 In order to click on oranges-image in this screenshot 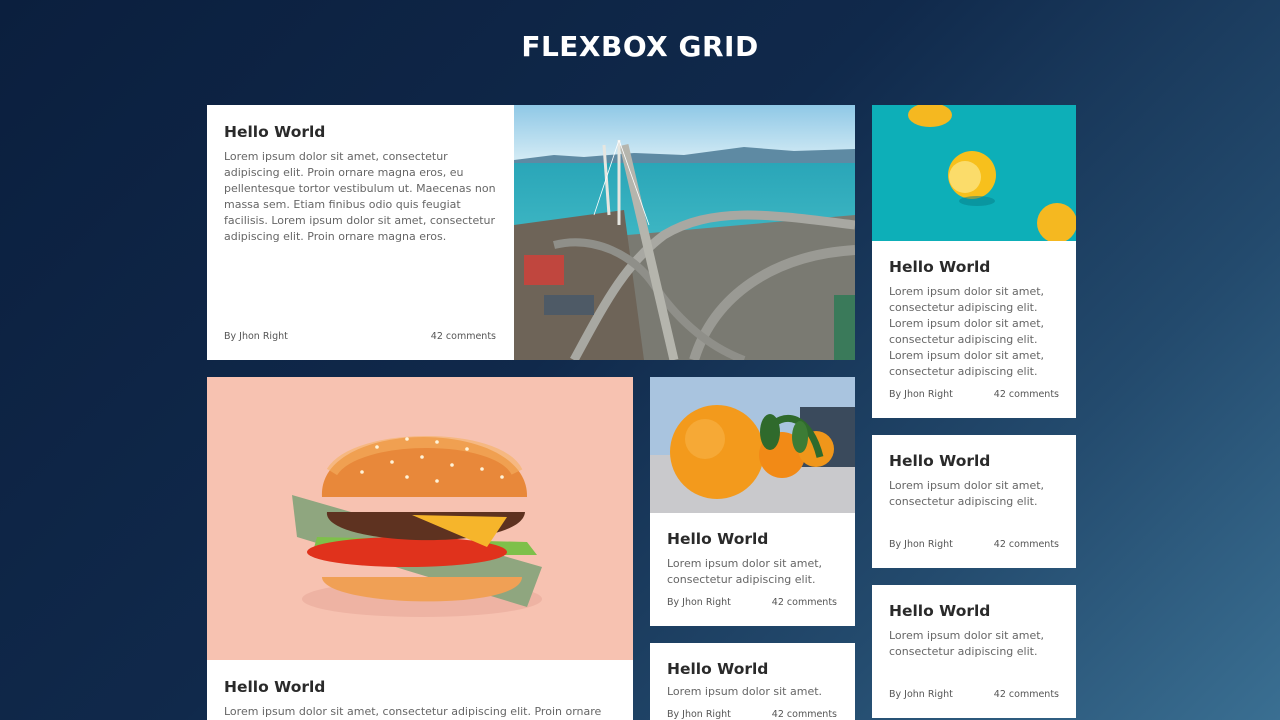, I will do `click(752, 445)`.